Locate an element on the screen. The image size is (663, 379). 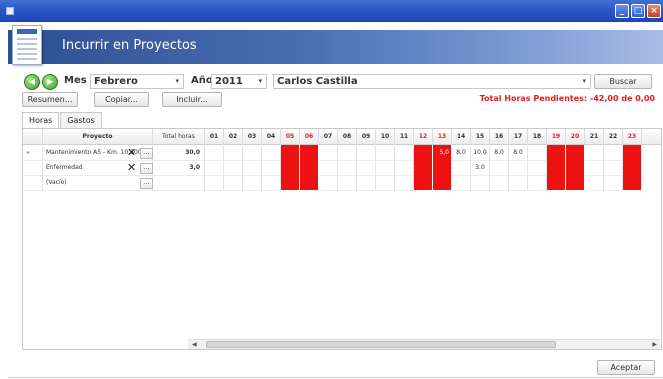
day-cell-15: 10.0 is located at coordinates (480, 153).